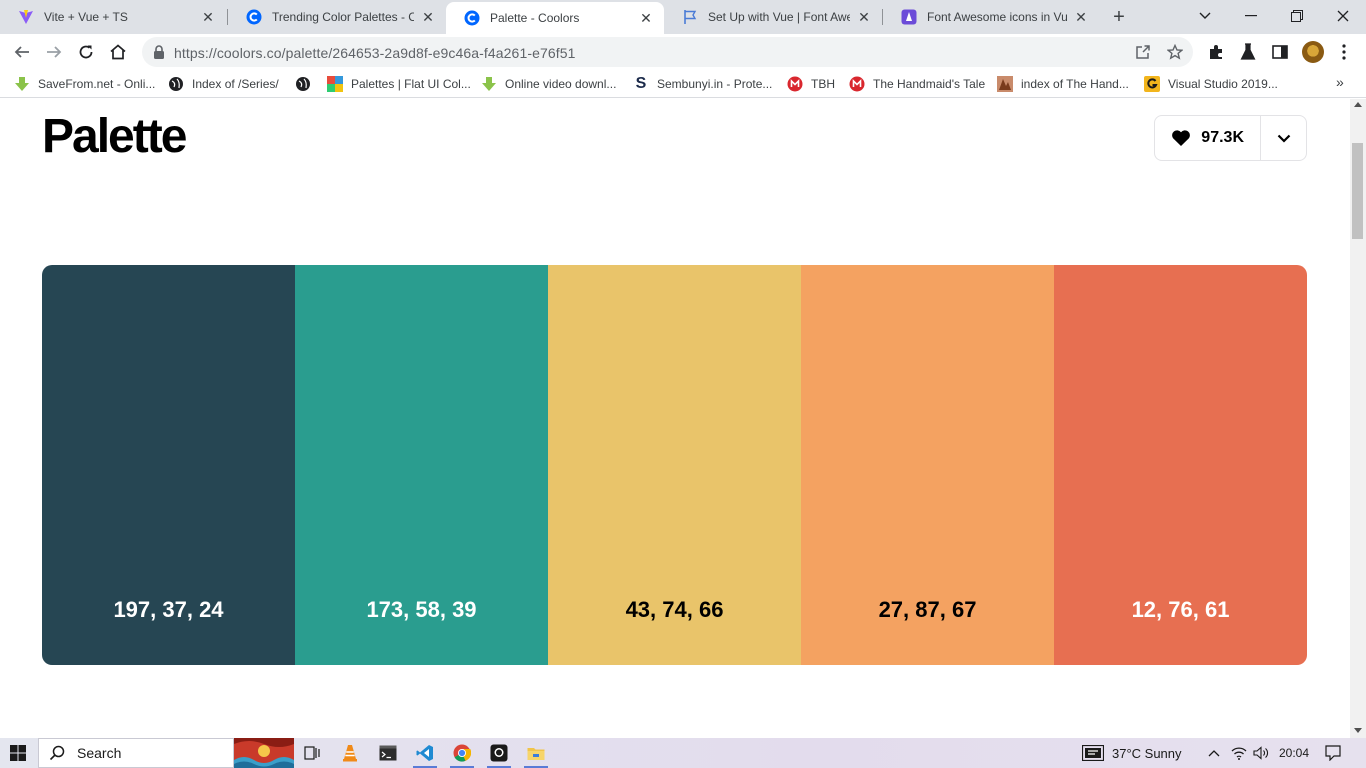 This screenshot has width=1366, height=768. What do you see at coordinates (1005, 84) in the screenshot?
I see `site-icon` at bounding box center [1005, 84].